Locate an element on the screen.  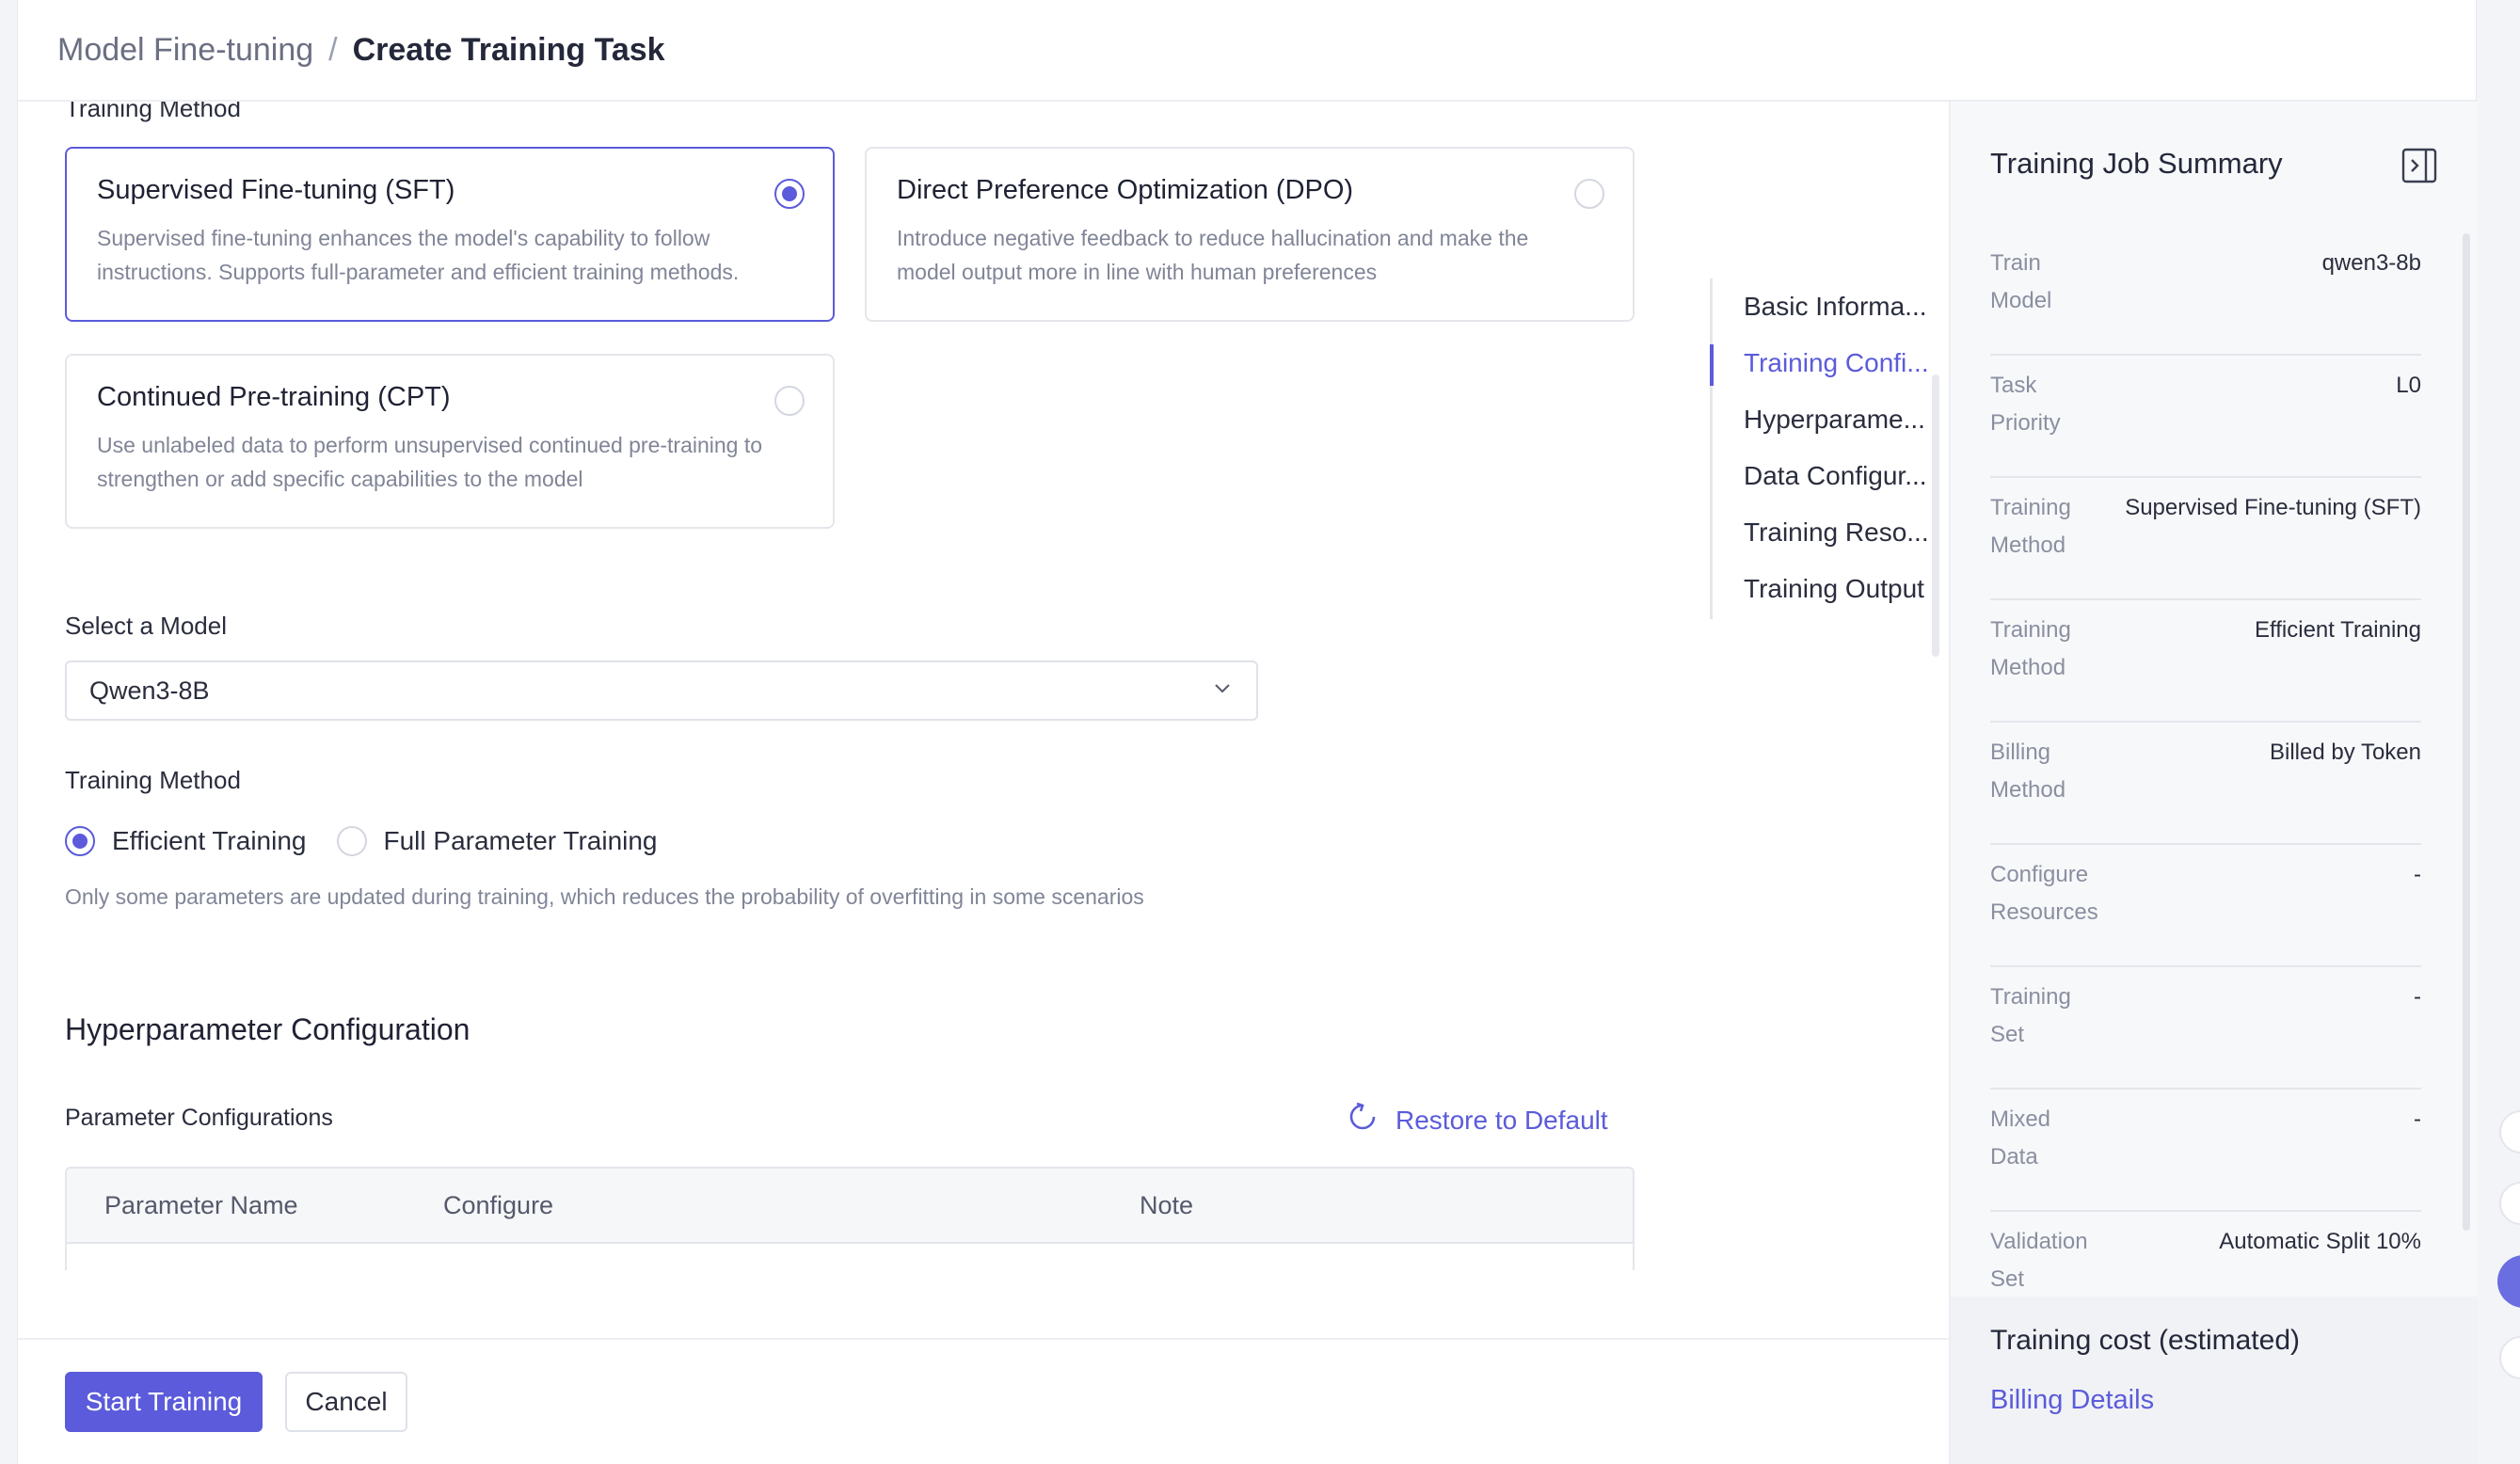
radio-label-efficient: Efficient Training is located at coordinates (209, 841).